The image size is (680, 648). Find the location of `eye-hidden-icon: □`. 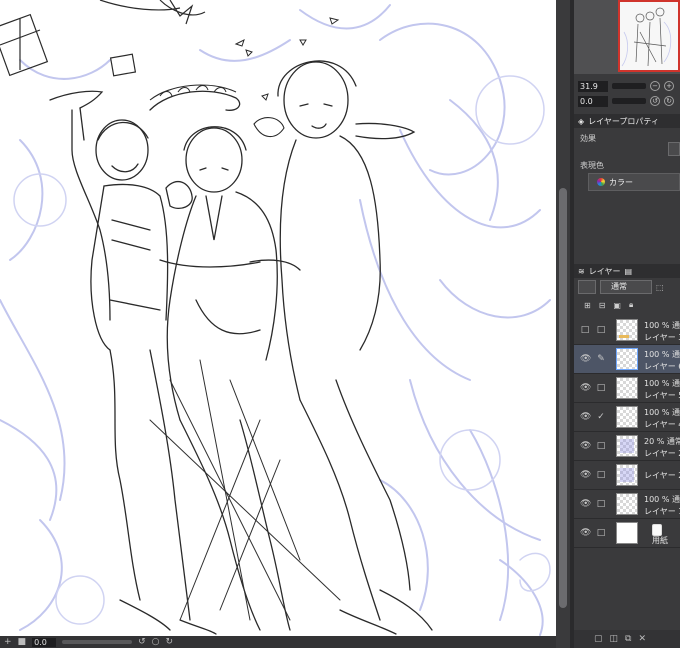

eye-hidden-icon: □ is located at coordinates (585, 330).